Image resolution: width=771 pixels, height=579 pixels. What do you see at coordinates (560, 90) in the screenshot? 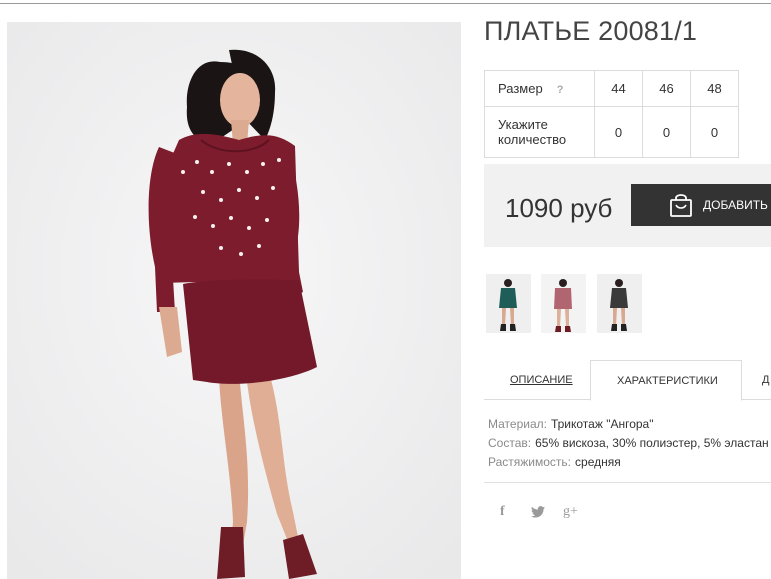
I see `help-icon: ?` at bounding box center [560, 90].